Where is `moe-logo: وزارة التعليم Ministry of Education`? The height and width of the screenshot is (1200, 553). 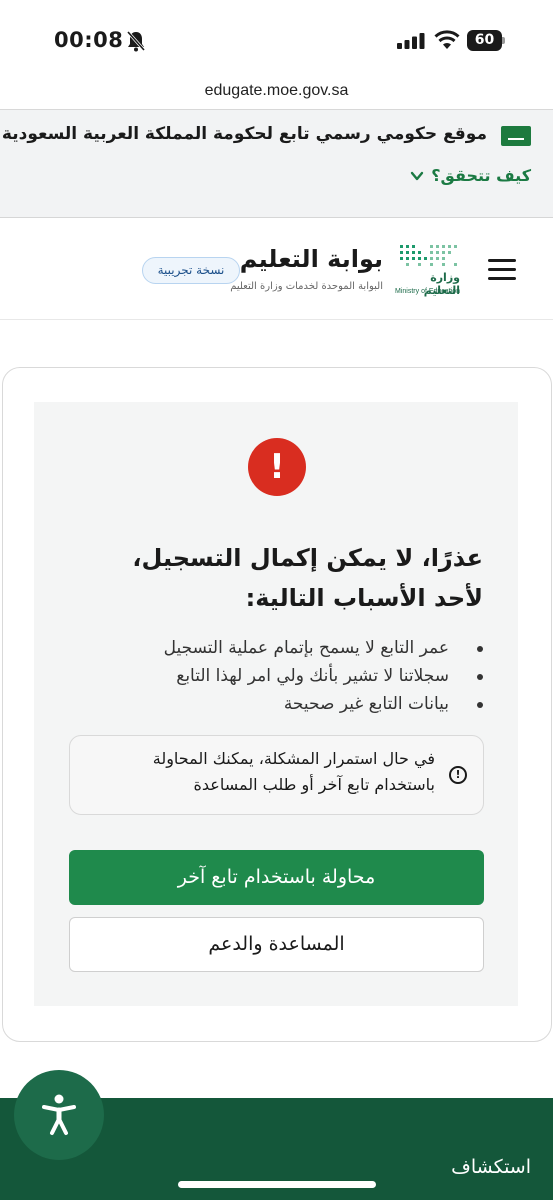
moe-logo: وزارة التعليم Ministry of Education is located at coordinates (428, 270).